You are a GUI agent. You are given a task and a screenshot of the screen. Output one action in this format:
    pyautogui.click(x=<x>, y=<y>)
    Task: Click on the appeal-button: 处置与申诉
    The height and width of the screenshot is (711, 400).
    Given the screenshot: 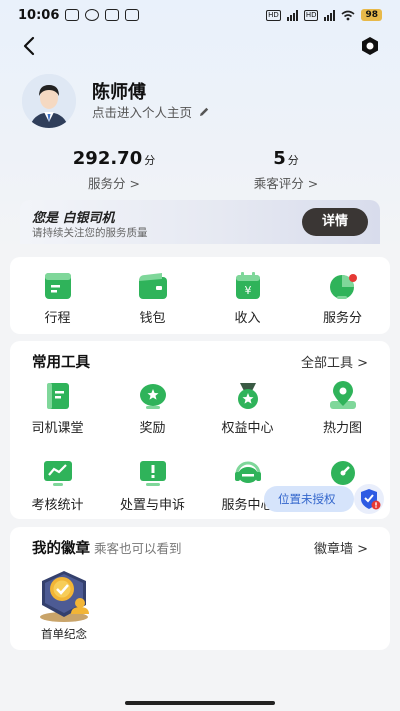 What is the action you would take?
    pyautogui.click(x=152, y=485)
    